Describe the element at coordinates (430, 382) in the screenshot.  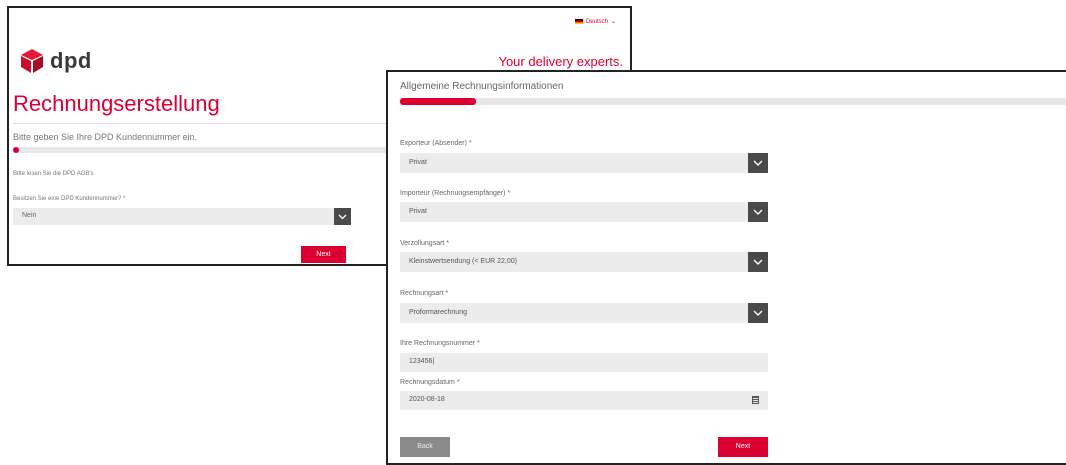
I see `invoice-date-label: Rechnungsdatum *` at that location.